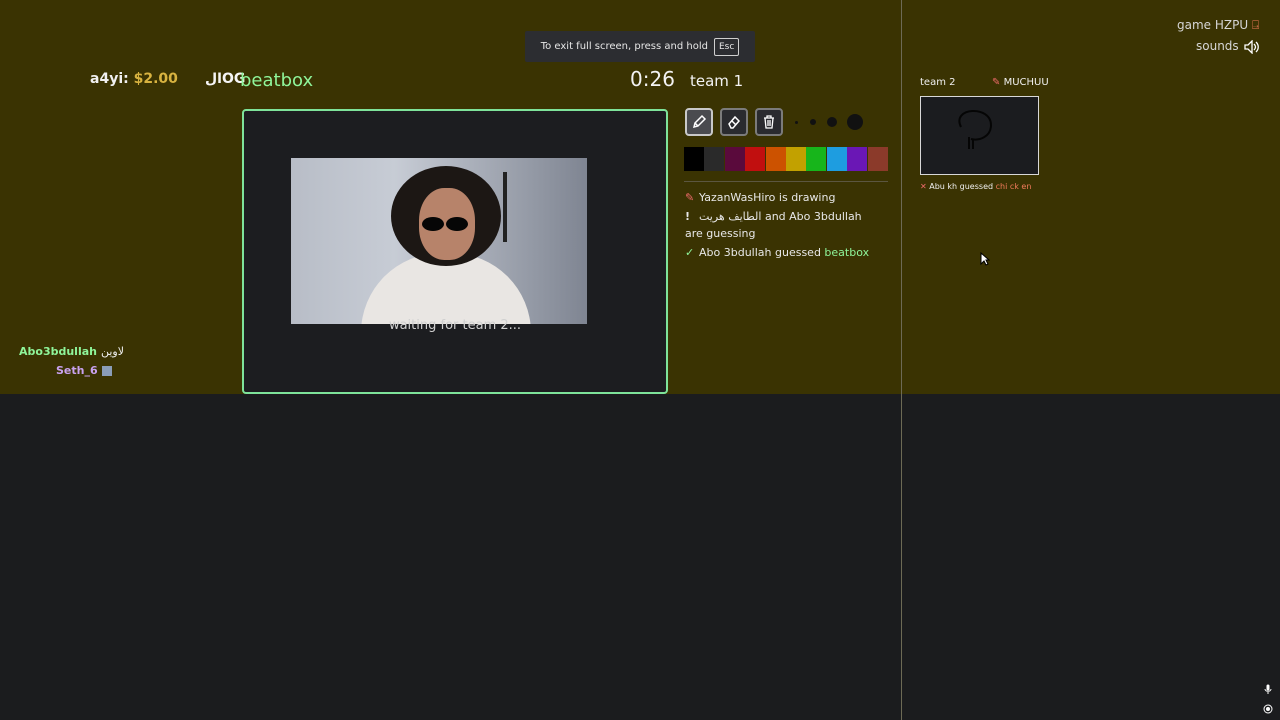  What do you see at coordinates (847, 252) in the screenshot?
I see `message-highlight-word: beatbox` at bounding box center [847, 252].